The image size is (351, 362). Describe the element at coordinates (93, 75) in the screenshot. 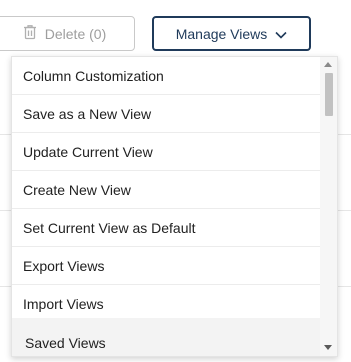

I see `menu-item-label: Column Customization` at that location.